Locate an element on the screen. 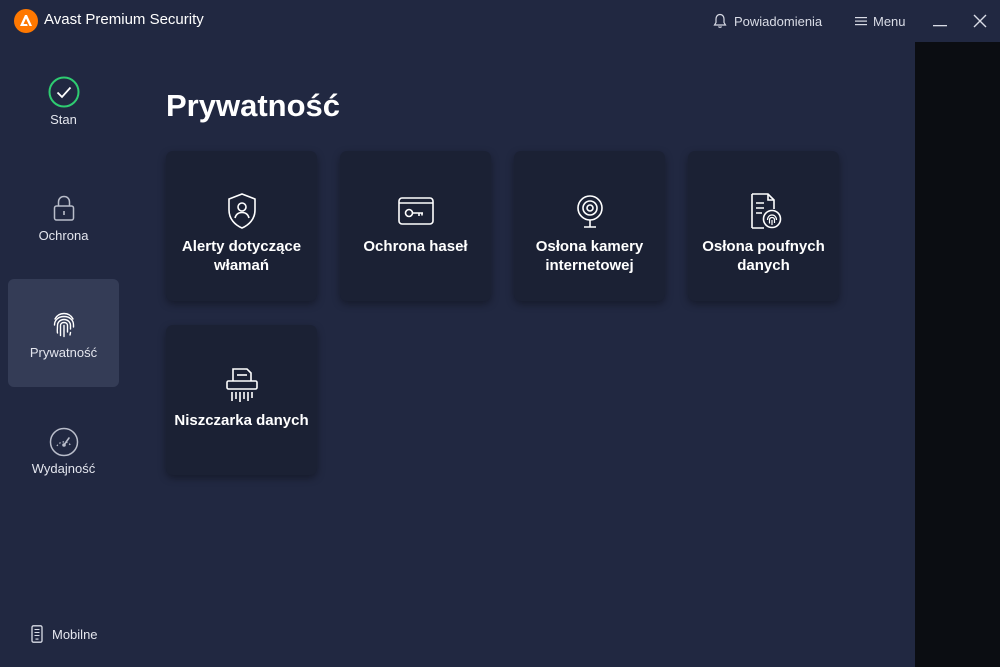  tile-data-shredder: Niszczarka danych is located at coordinates (241, 400).